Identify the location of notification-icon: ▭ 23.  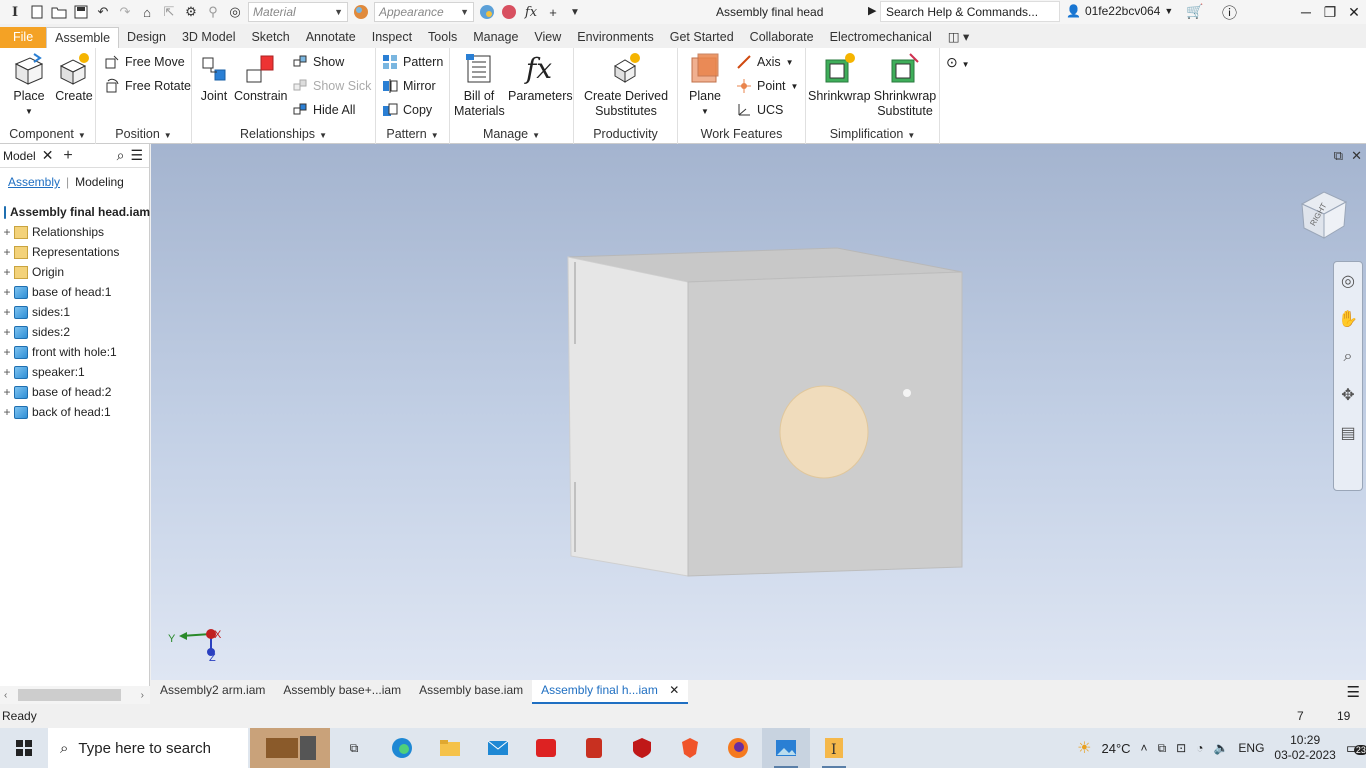
(1356, 748).